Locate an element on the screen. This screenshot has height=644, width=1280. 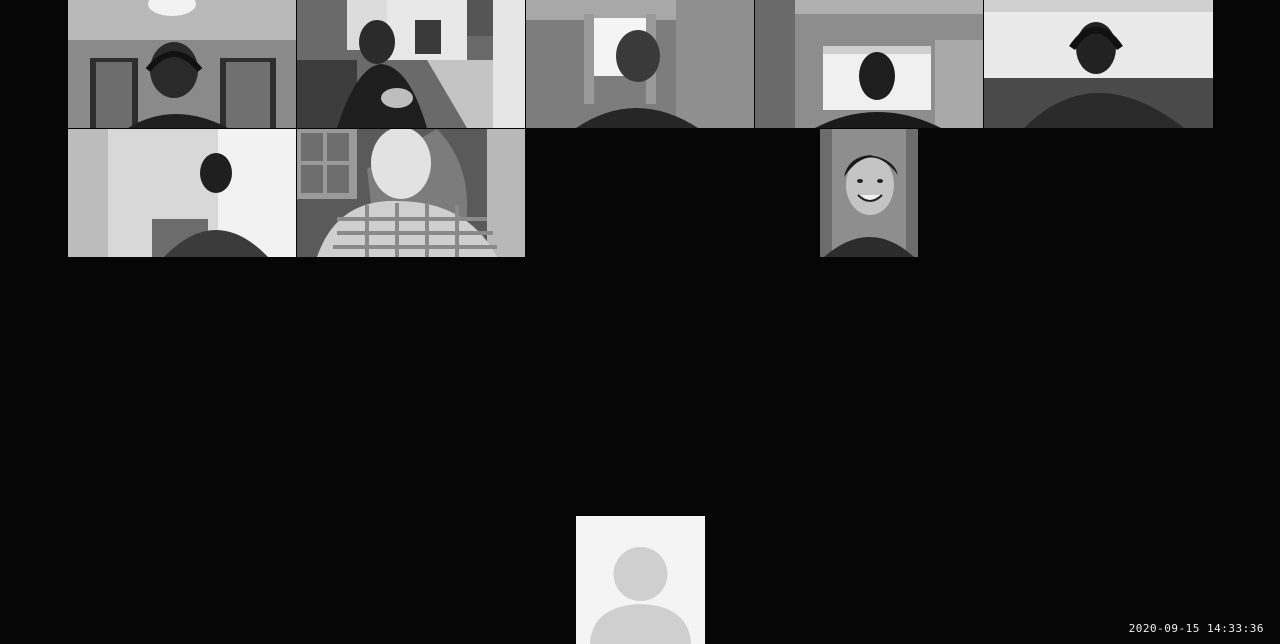
self-video-preview is located at coordinates (640, 580).